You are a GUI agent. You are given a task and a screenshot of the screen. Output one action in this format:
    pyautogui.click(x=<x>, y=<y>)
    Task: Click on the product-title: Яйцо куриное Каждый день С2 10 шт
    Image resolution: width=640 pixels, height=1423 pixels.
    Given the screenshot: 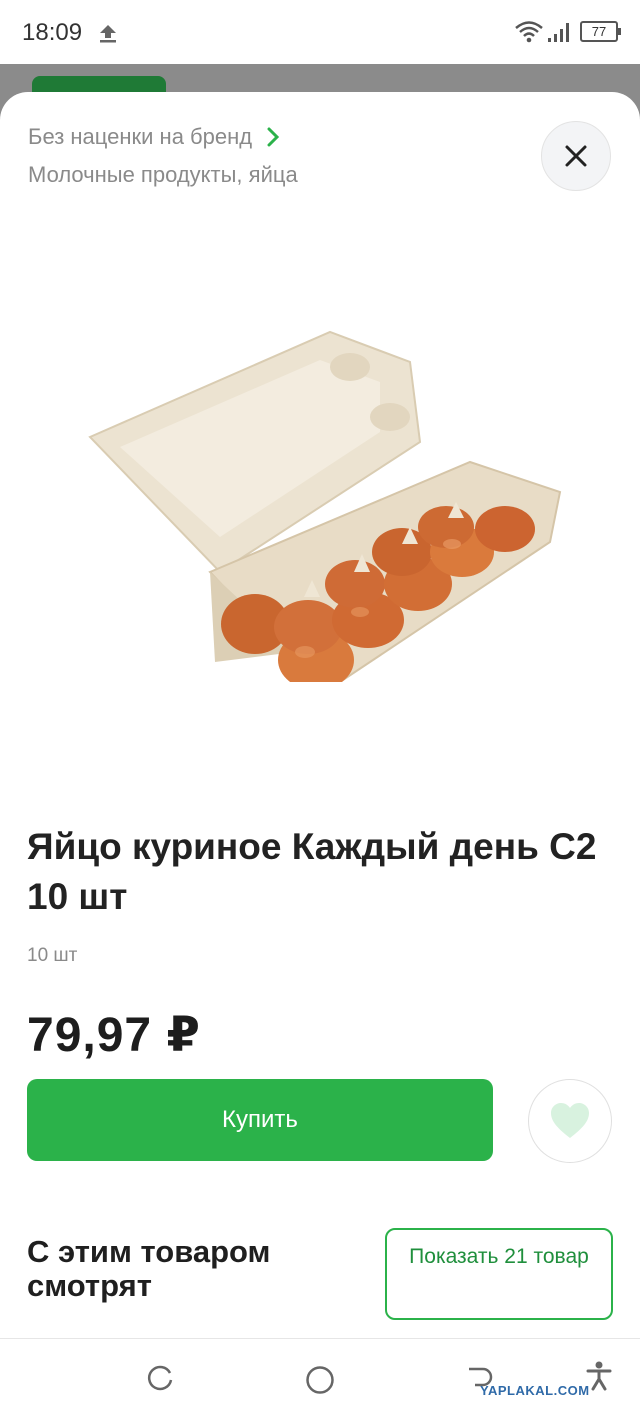 What is the action you would take?
    pyautogui.click(x=312, y=871)
    